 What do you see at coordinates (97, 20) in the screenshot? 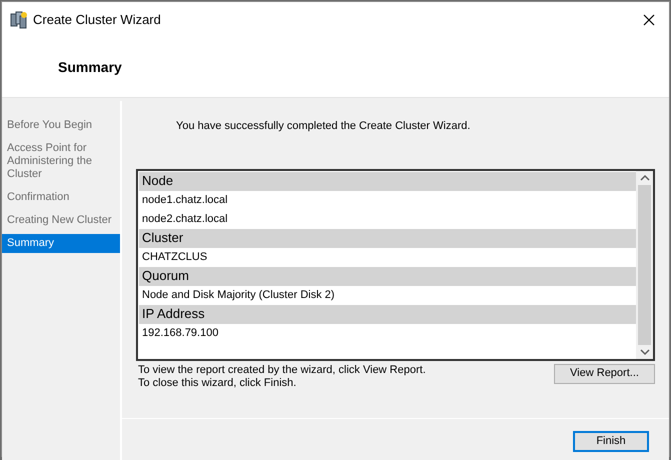
I see `window-title: Create Cluster Wizard` at bounding box center [97, 20].